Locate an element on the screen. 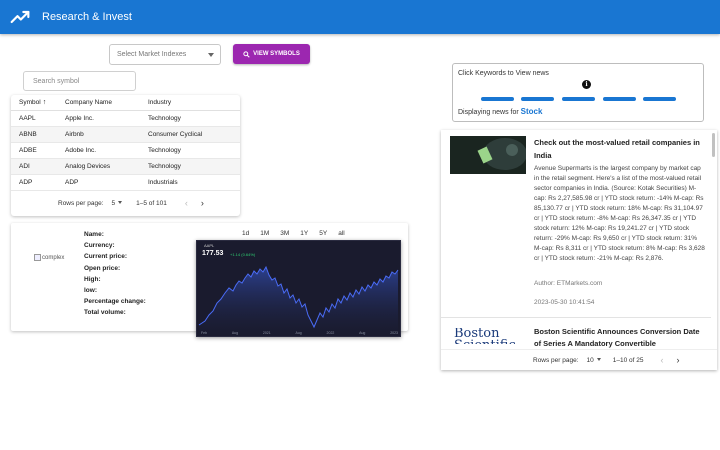 The width and height of the screenshot is (720, 450). market-index-select: Select Market Indexes is located at coordinates (165, 54).